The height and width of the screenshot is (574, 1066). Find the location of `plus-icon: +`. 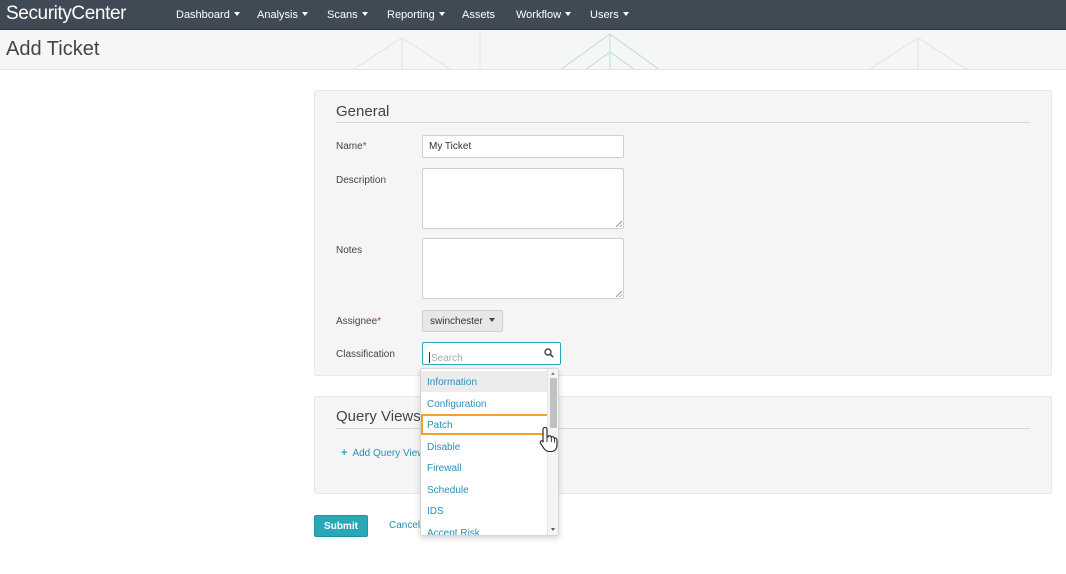

plus-icon: + is located at coordinates (344, 453).